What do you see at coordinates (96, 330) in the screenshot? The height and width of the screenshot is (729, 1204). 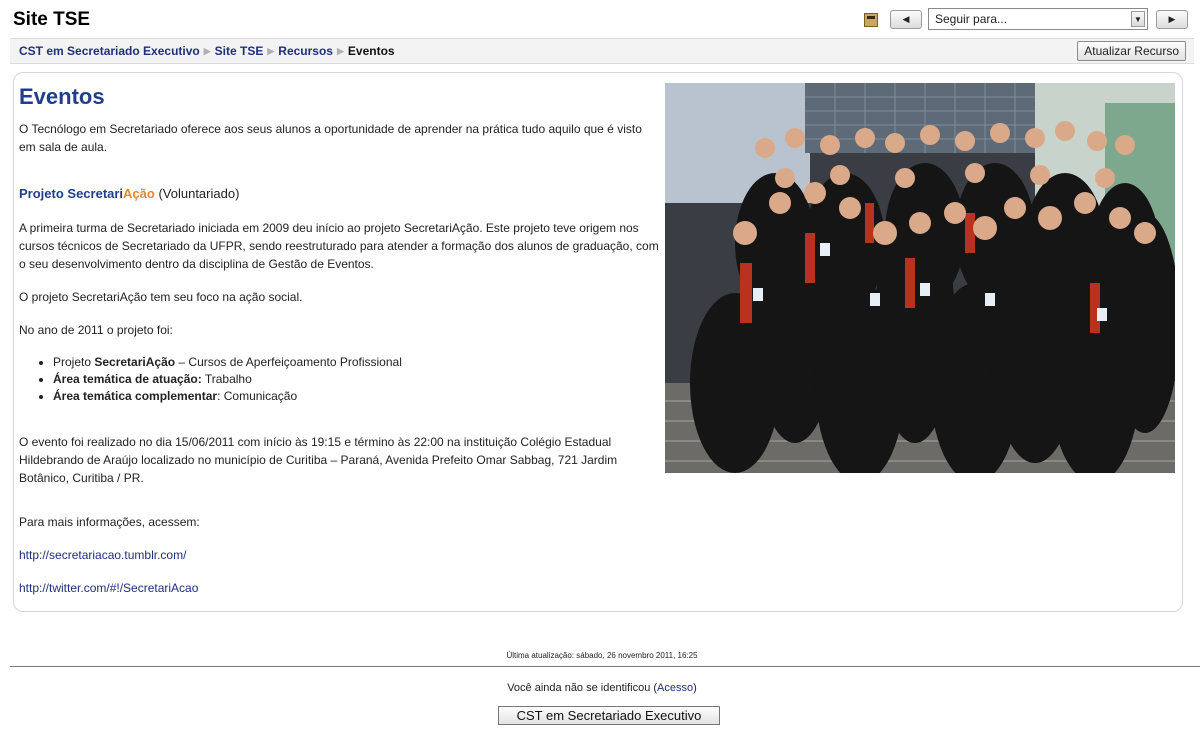 I see `project-year-text: No ano de 2011 o projeto foi:` at bounding box center [96, 330].